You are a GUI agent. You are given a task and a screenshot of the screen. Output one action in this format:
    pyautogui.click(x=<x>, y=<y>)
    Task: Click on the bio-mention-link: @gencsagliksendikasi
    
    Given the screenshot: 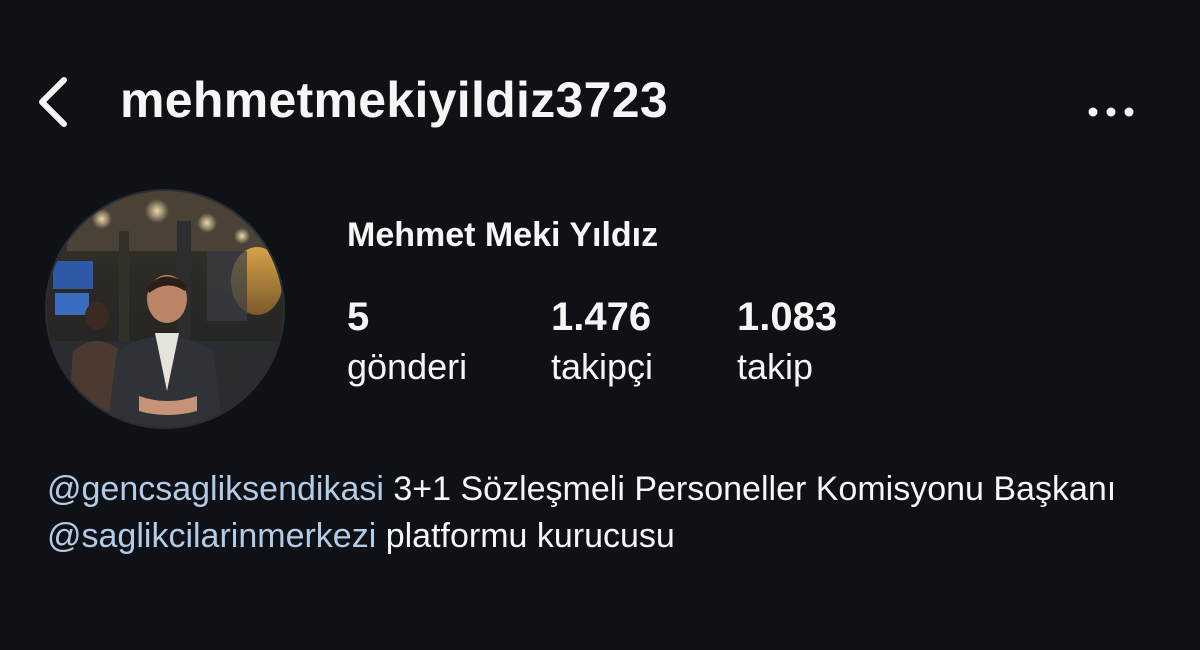 What is the action you would take?
    pyautogui.click(x=215, y=489)
    